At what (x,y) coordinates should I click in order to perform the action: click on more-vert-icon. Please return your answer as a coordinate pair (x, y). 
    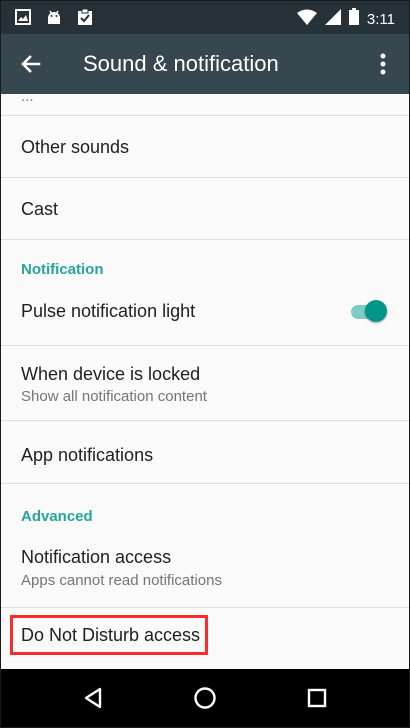
    Looking at the image, I should click on (383, 67).